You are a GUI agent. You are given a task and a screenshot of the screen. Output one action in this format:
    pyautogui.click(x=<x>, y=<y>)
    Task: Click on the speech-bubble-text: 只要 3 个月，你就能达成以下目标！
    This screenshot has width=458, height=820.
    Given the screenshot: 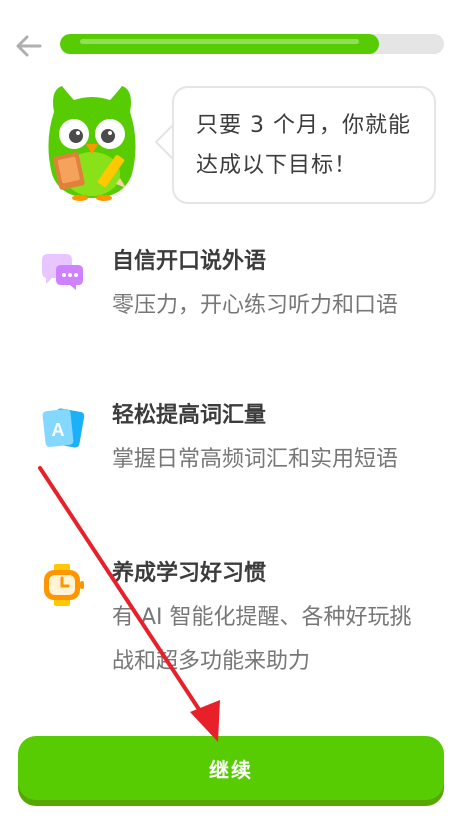 What is the action you would take?
    pyautogui.click(x=303, y=145)
    